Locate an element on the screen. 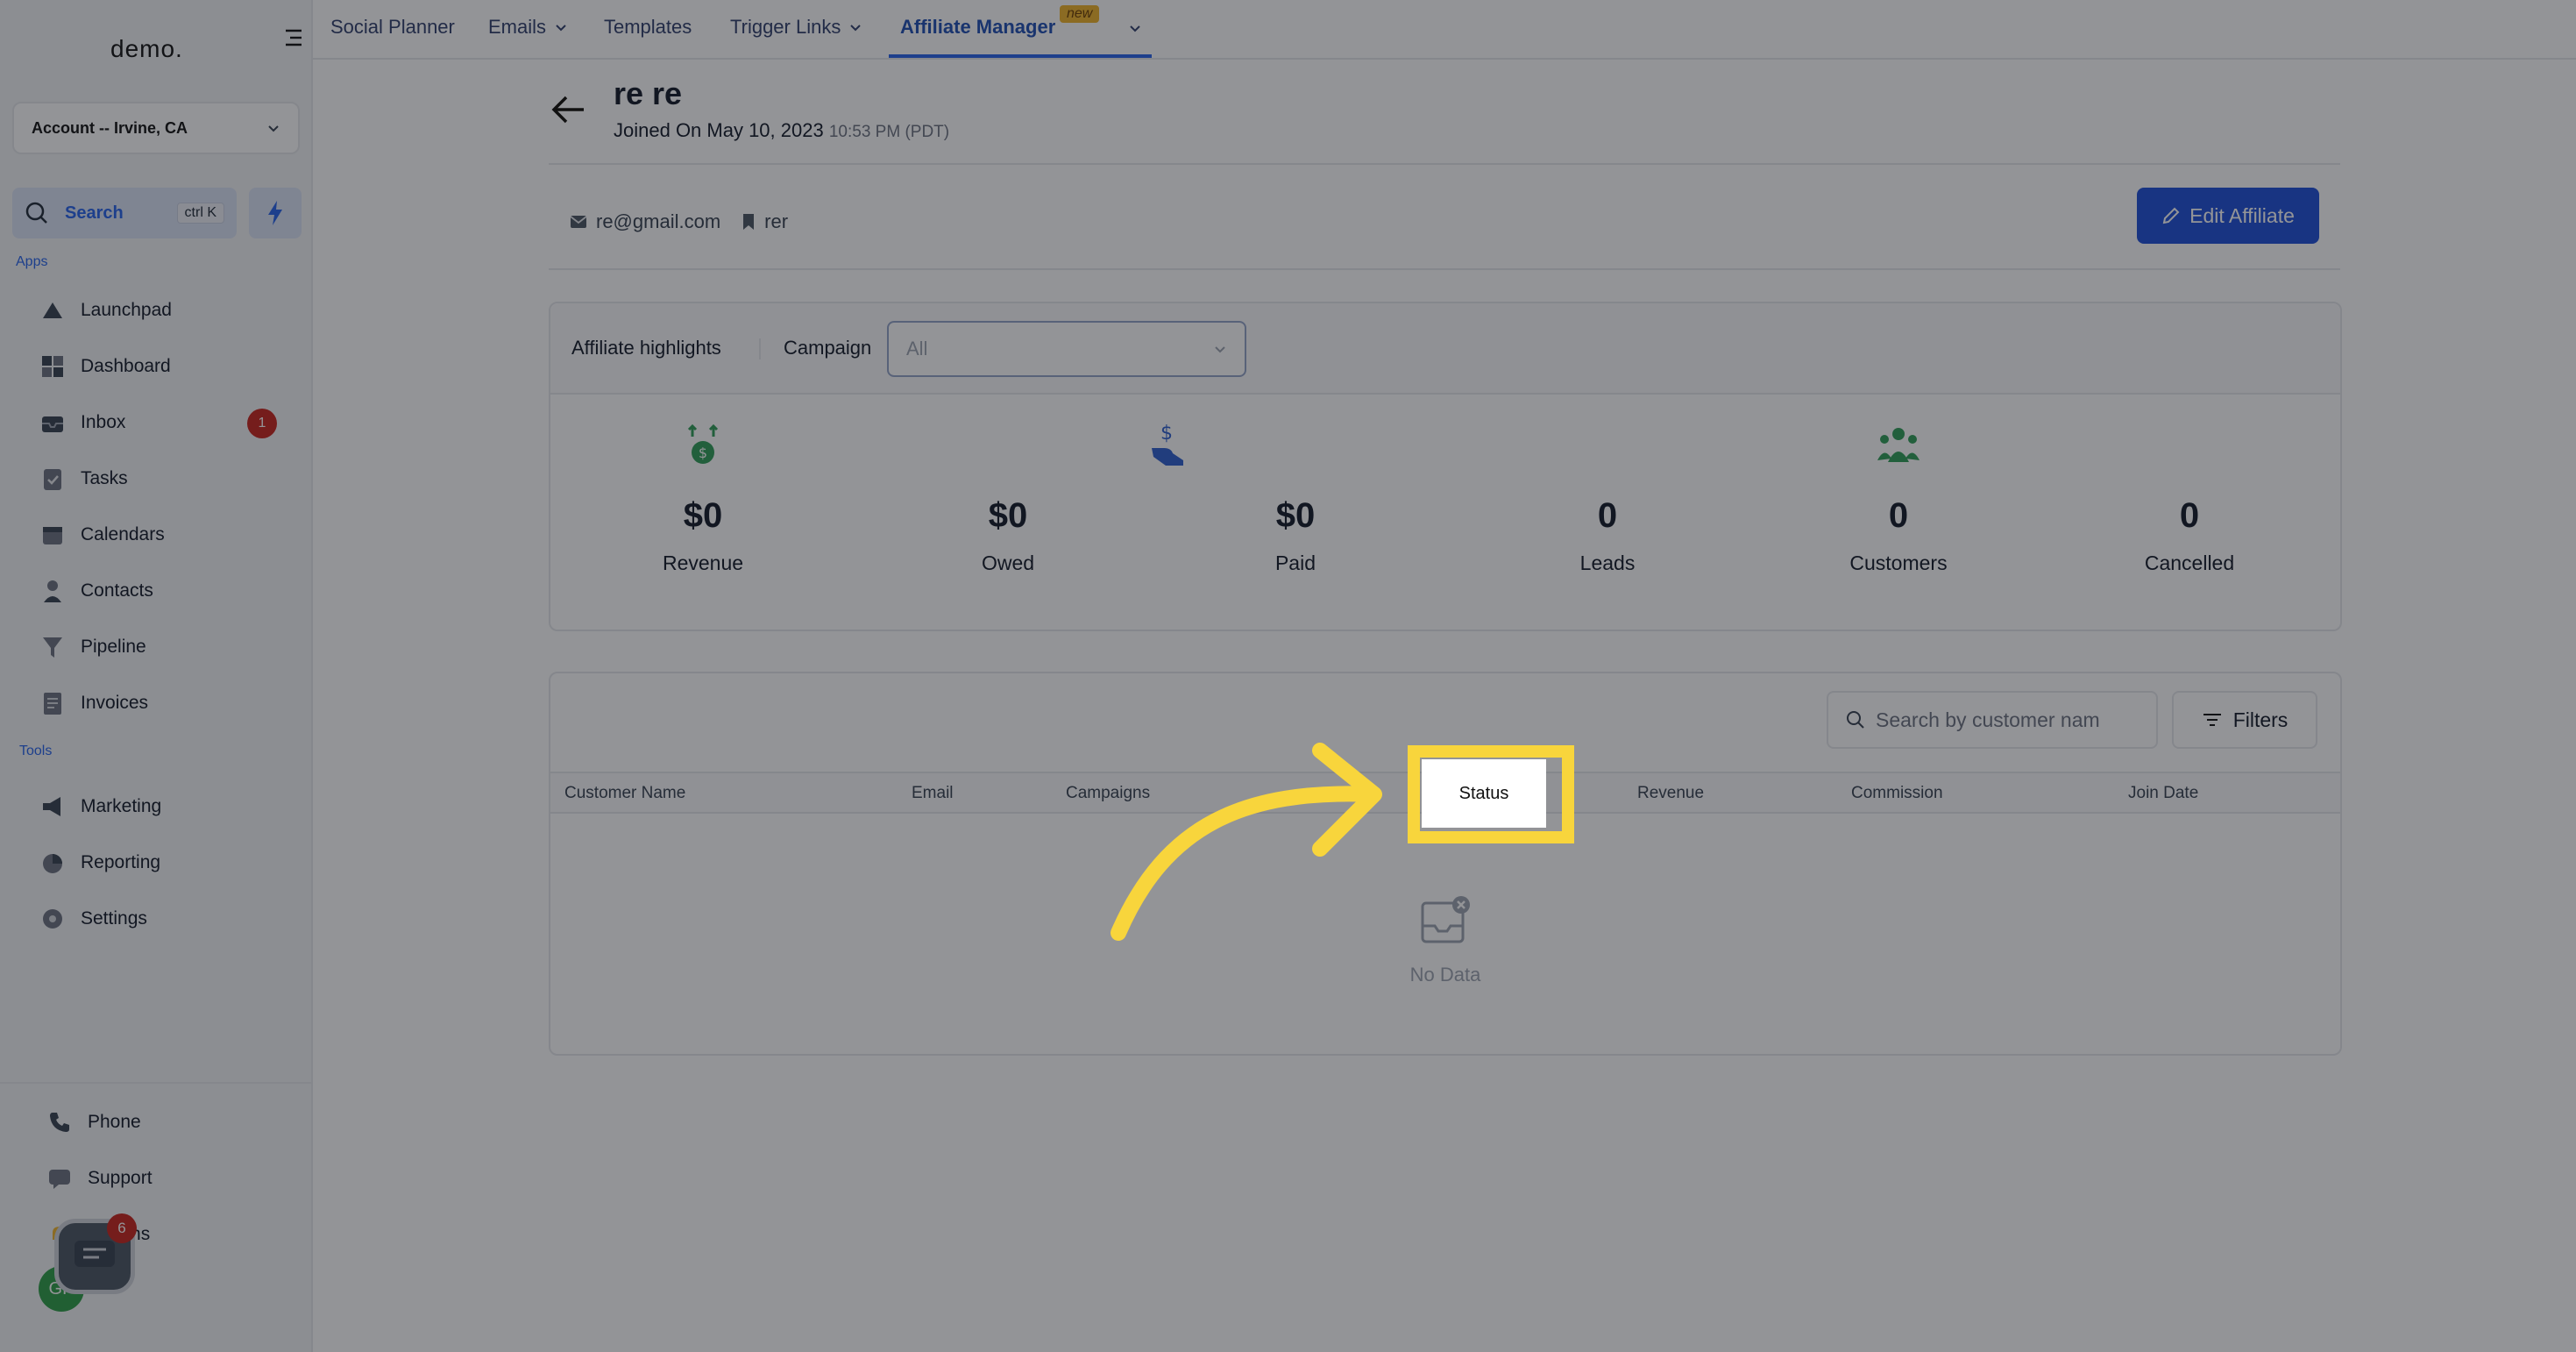 The width and height of the screenshot is (2576, 1352). affiliate-contact: re@gmail.com rer is located at coordinates (679, 221).